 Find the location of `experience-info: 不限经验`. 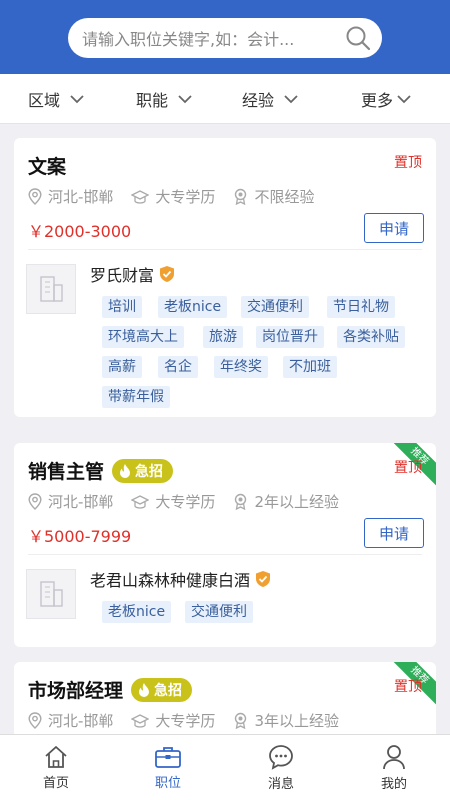

experience-info: 不限经验 is located at coordinates (273, 196).